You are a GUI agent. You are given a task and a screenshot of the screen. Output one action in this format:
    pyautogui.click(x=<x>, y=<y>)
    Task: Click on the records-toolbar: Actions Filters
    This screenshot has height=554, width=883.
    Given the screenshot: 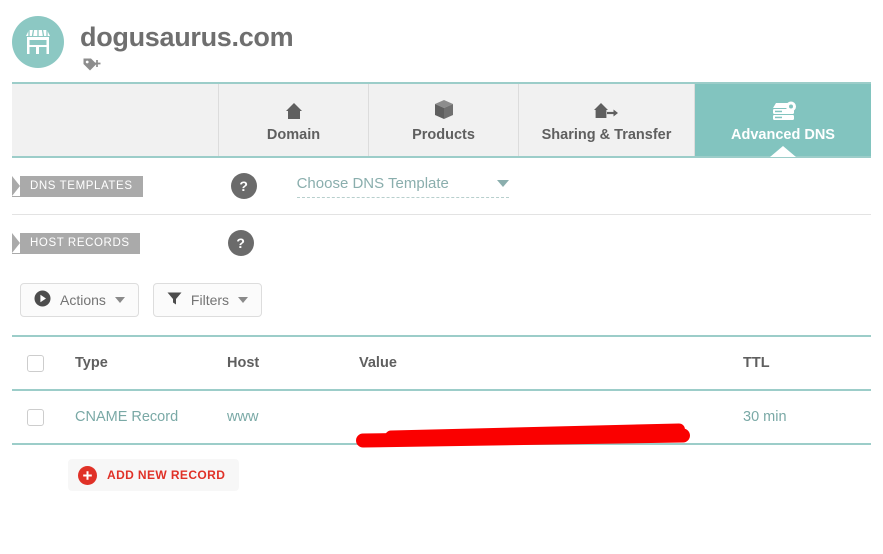 What is the action you would take?
    pyautogui.click(x=441, y=294)
    